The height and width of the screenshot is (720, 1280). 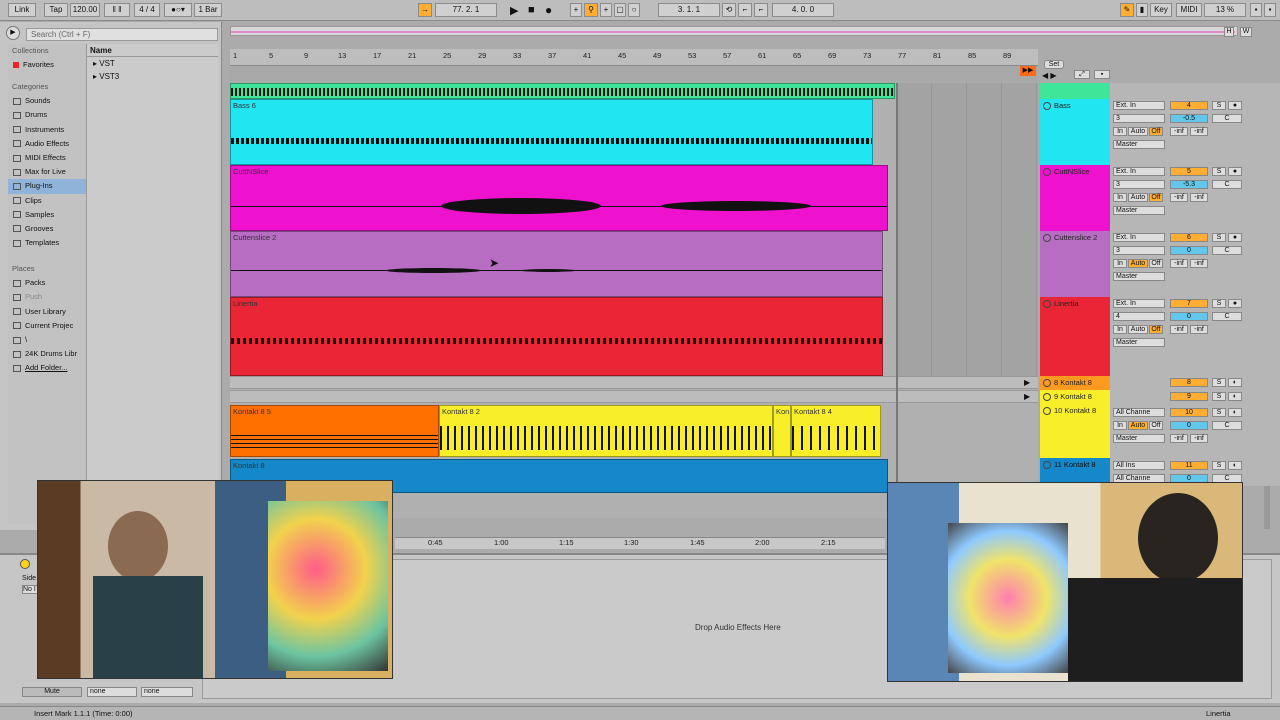 I want to click on automation-arm-button: ⚲, so click(x=591, y=10).